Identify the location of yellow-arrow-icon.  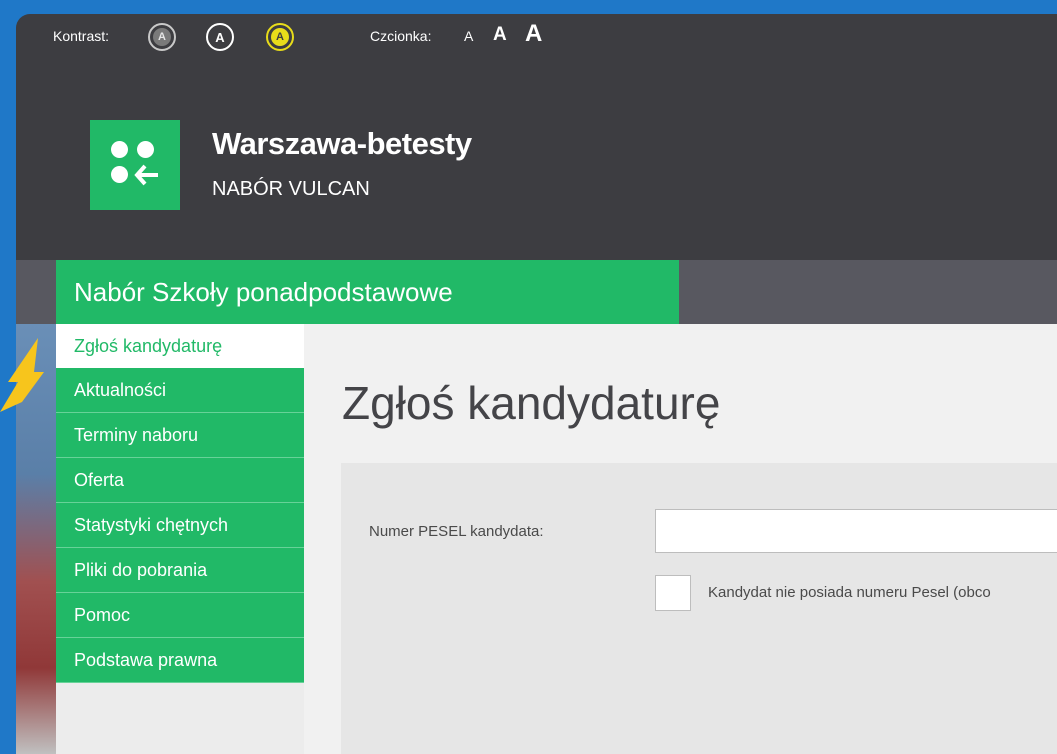
(22, 375).